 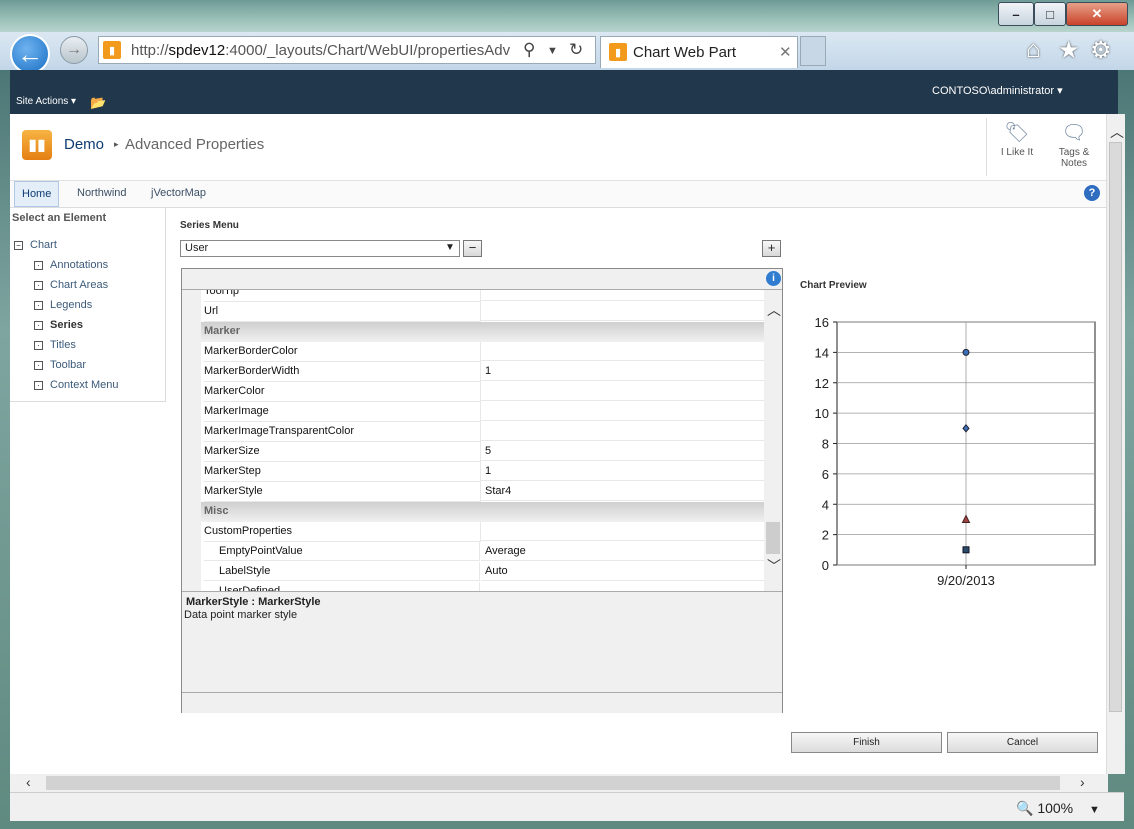 I want to click on property-row: LabelStyle Auto, so click(x=473, y=572).